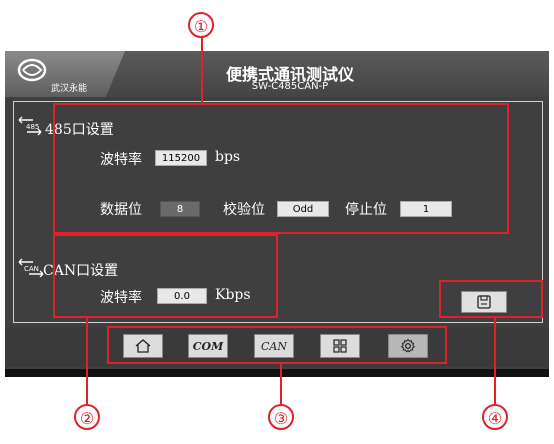 This screenshot has height=444, width=554. I want to click on annotation-box-nav-bar, so click(277, 345).